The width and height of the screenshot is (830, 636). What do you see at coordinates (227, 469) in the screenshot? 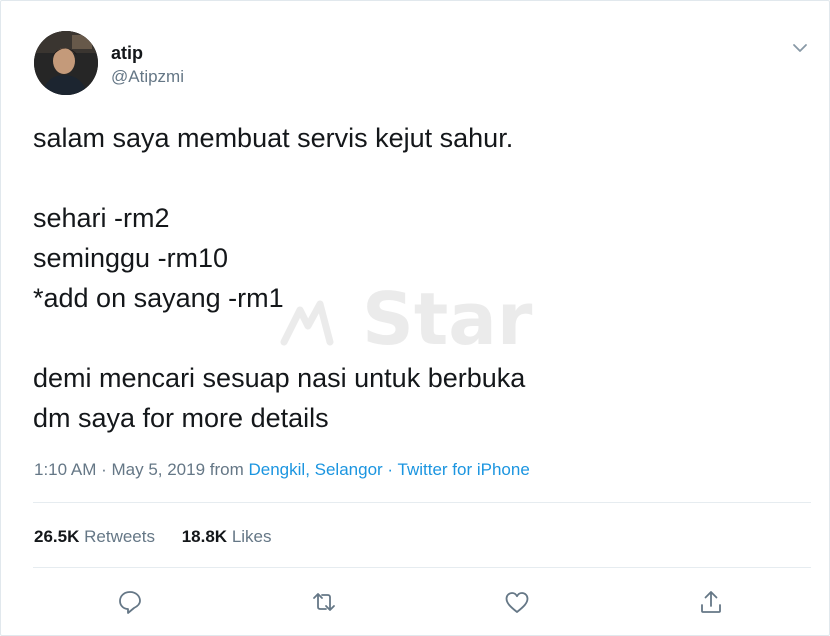
I see `from-label: from` at bounding box center [227, 469].